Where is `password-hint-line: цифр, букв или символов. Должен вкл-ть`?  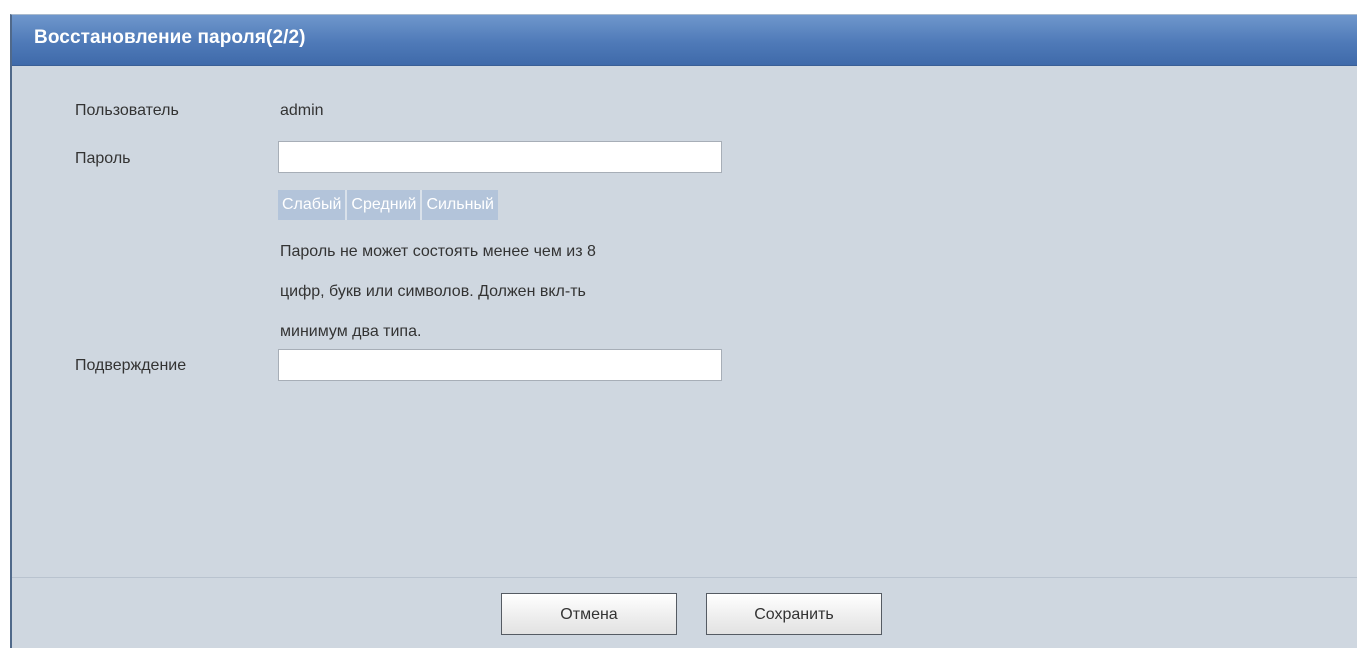 password-hint-line: цифр, букв или символов. Должен вкл-ть is located at coordinates (433, 291).